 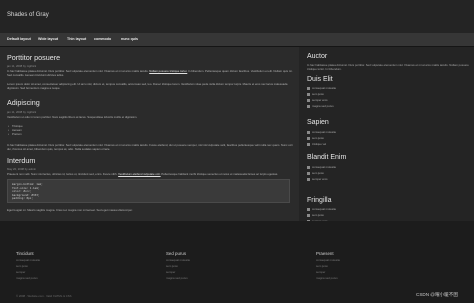 I want to click on nav-item-default-layout: Default layout, so click(x=19, y=39).